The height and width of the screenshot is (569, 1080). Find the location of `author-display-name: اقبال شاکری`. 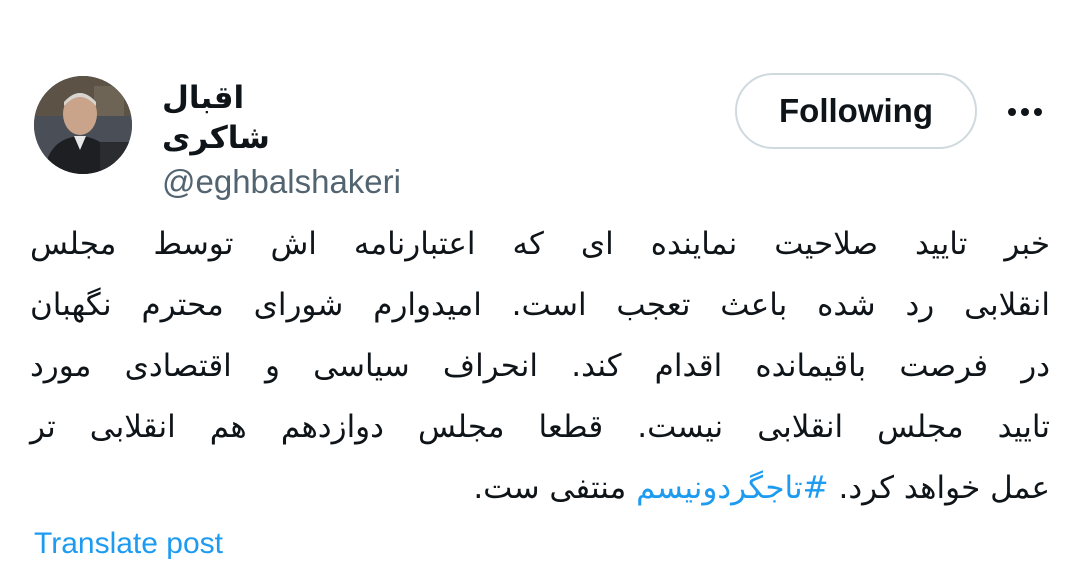

author-display-name: اقبال شاکری is located at coordinates (262, 118).